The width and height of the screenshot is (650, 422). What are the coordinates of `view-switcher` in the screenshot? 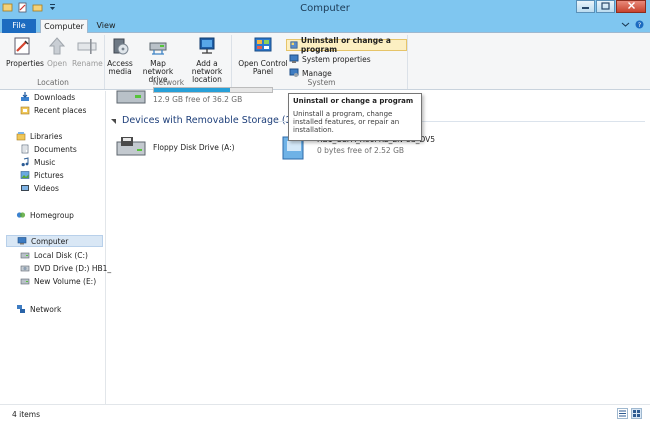 It's located at (629, 413).